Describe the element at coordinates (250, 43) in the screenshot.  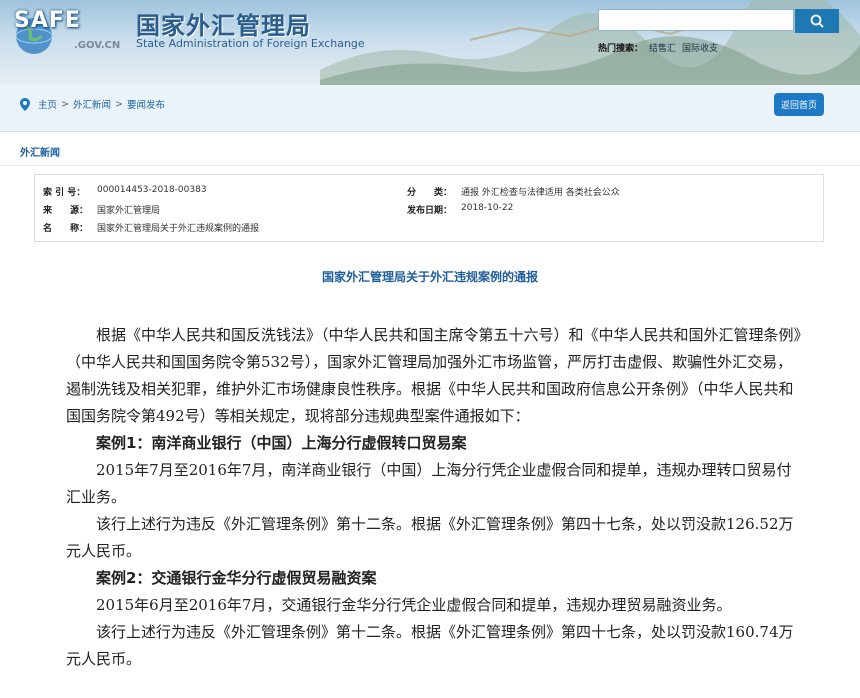
I see `site-subtitle: State Administration of Foreign Exchange` at that location.